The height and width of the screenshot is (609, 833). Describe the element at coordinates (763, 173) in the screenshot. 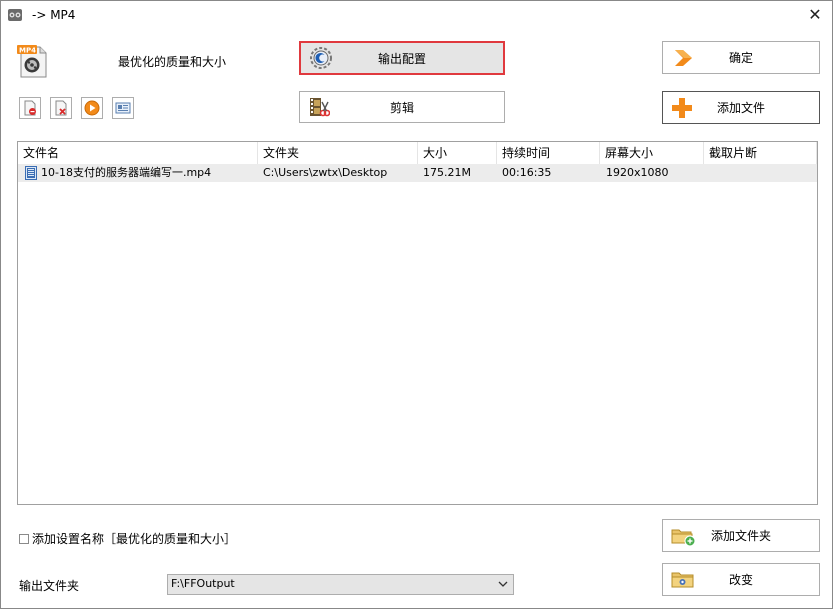

I see `cell-clip` at that location.